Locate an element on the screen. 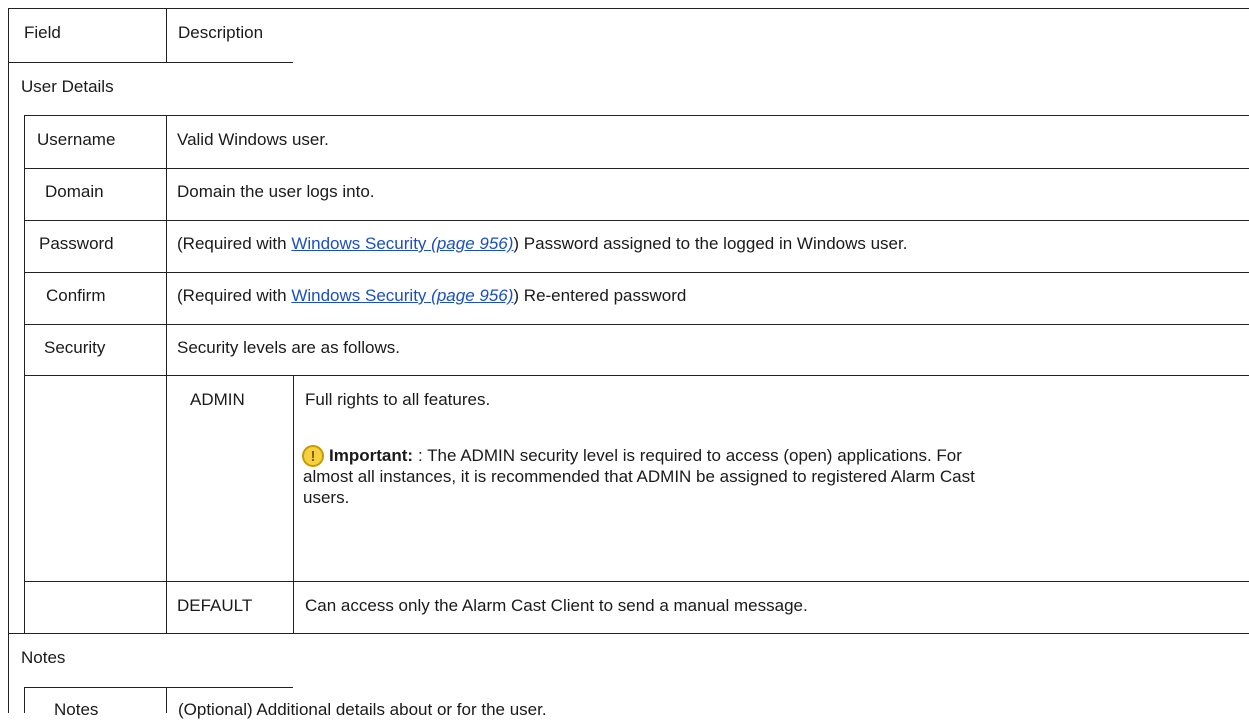 This screenshot has width=1249, height=720. notes-field-column-divider is located at coordinates (166, 700).